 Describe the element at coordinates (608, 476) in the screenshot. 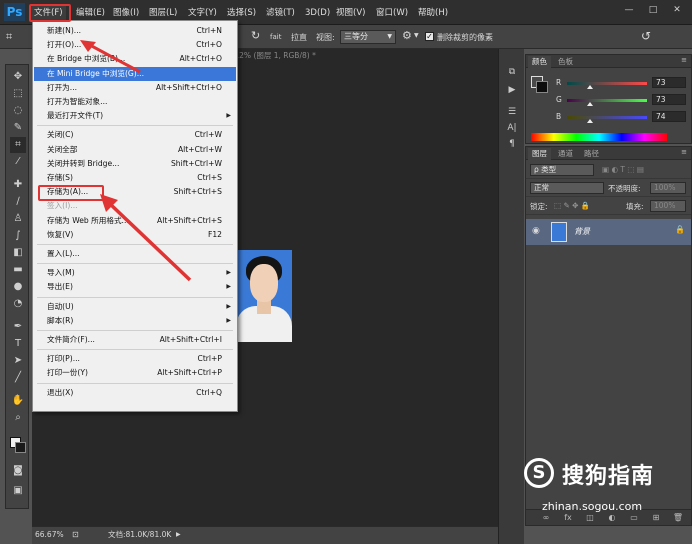

I see `watermark-name: 搜狗指南` at that location.